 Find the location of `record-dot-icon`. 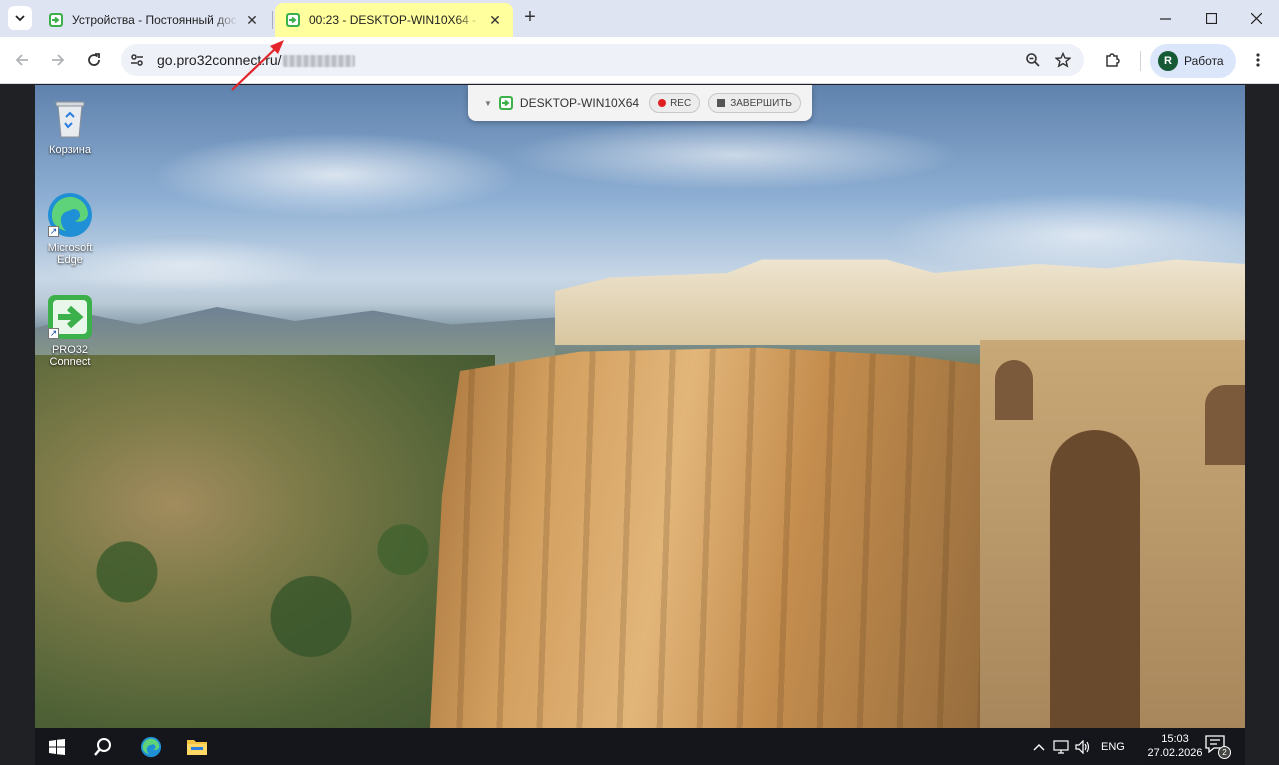

record-dot-icon is located at coordinates (662, 103).